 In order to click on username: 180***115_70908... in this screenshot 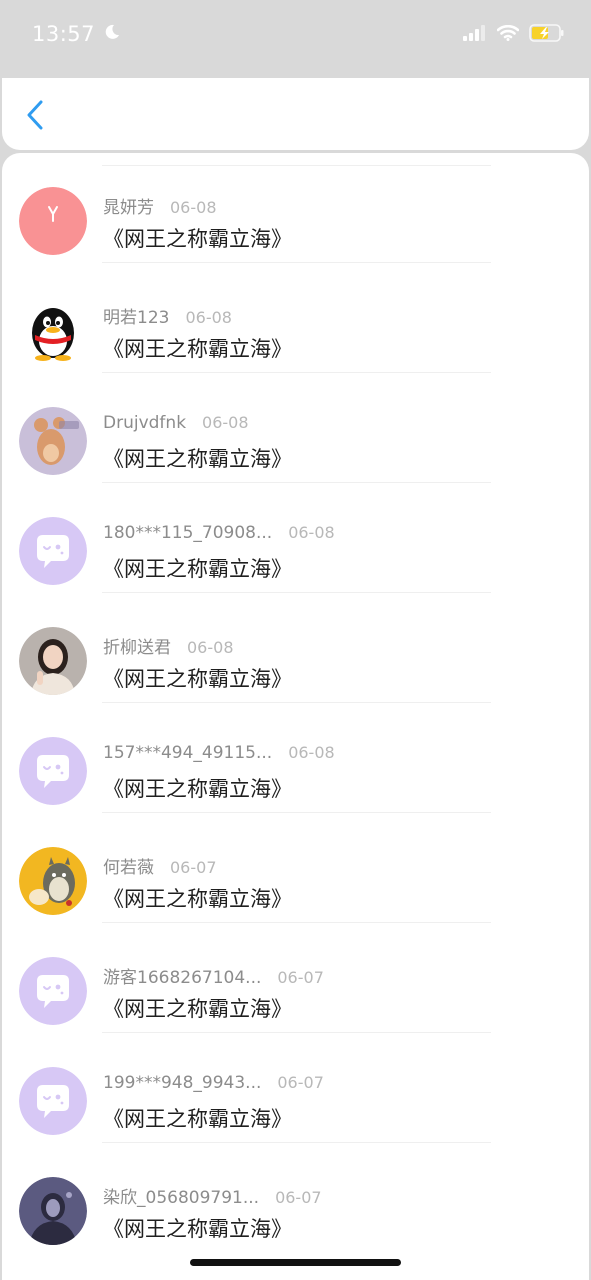, I will do `click(188, 533)`.